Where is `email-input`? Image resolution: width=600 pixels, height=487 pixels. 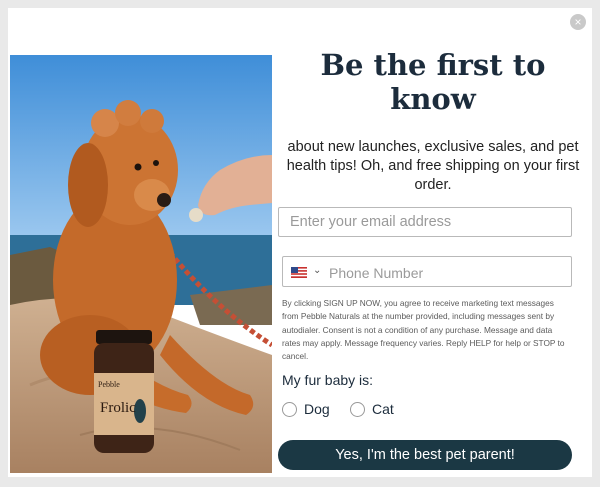 email-input is located at coordinates (425, 222).